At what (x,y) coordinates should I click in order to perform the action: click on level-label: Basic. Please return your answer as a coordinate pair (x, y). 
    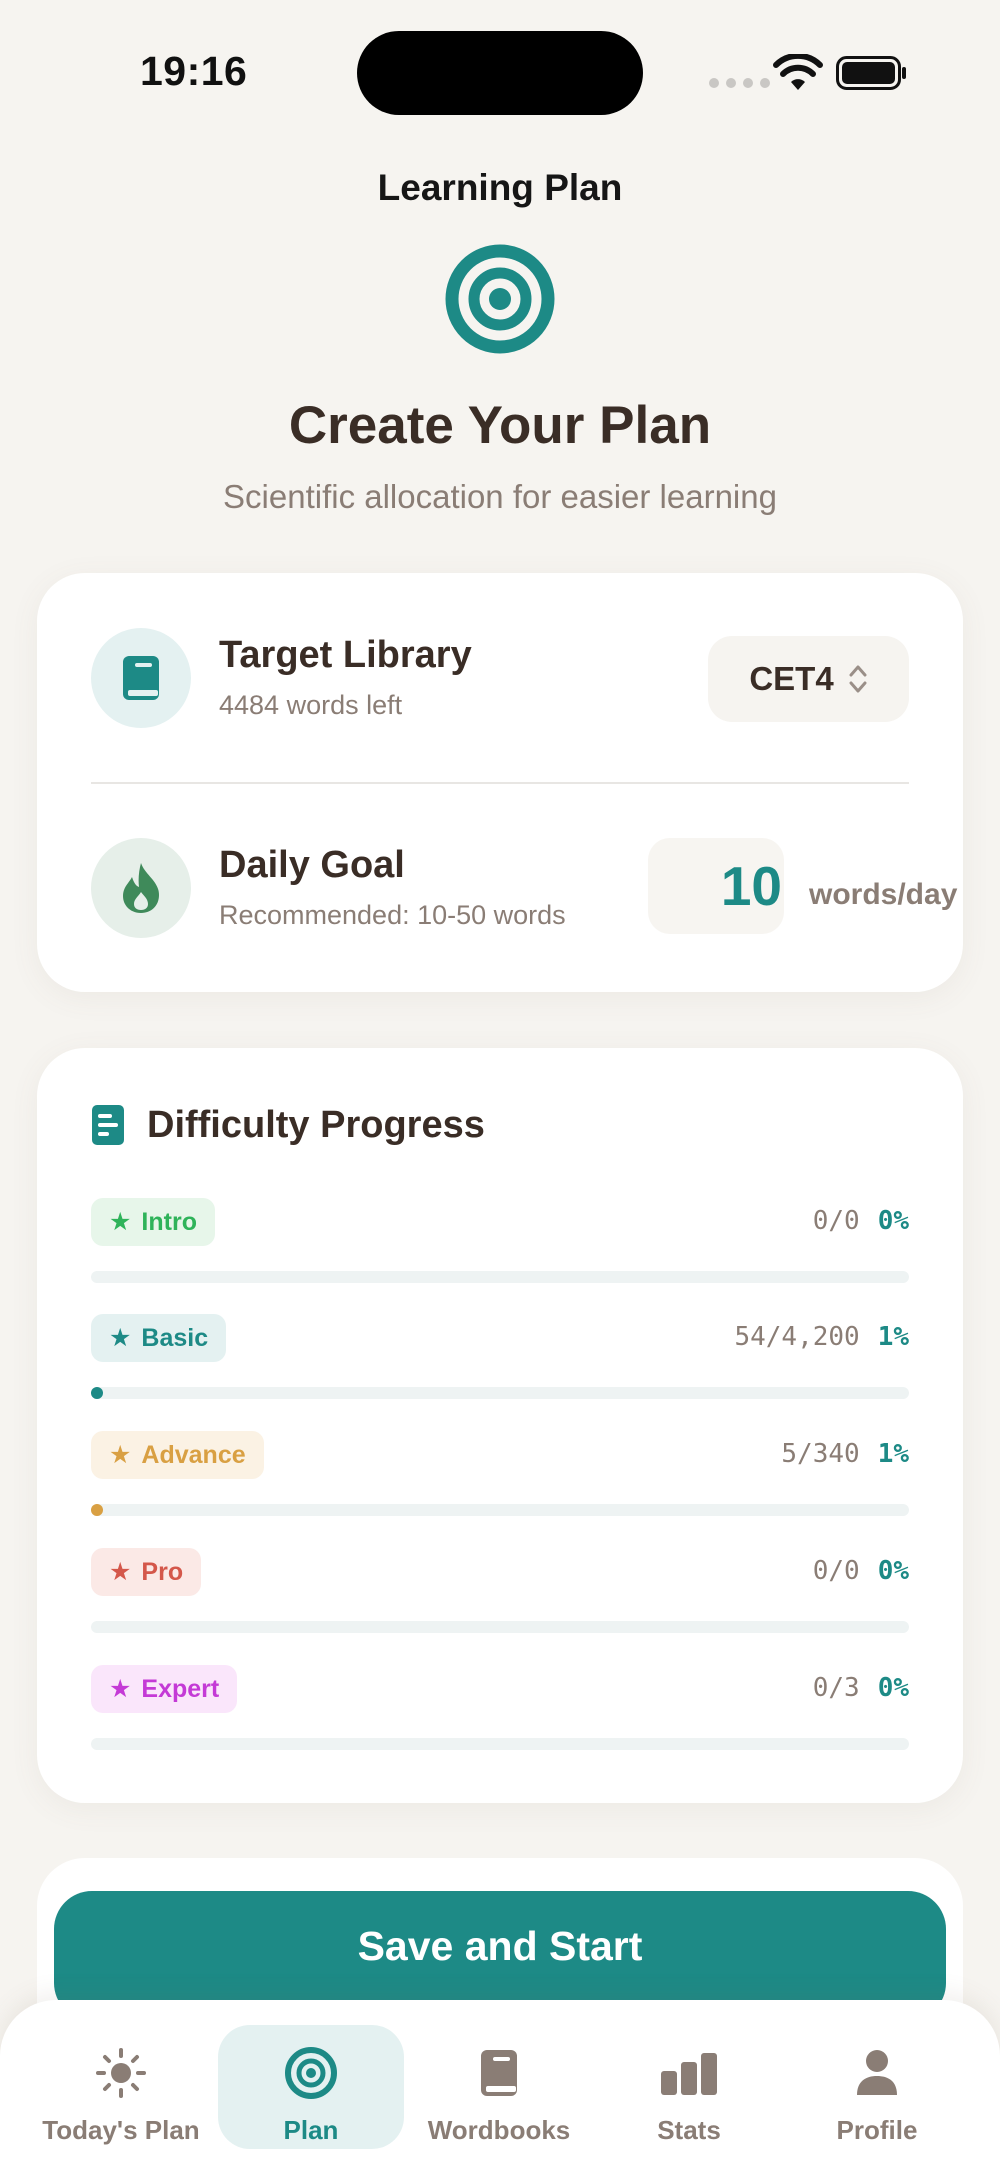
    Looking at the image, I should click on (175, 1337).